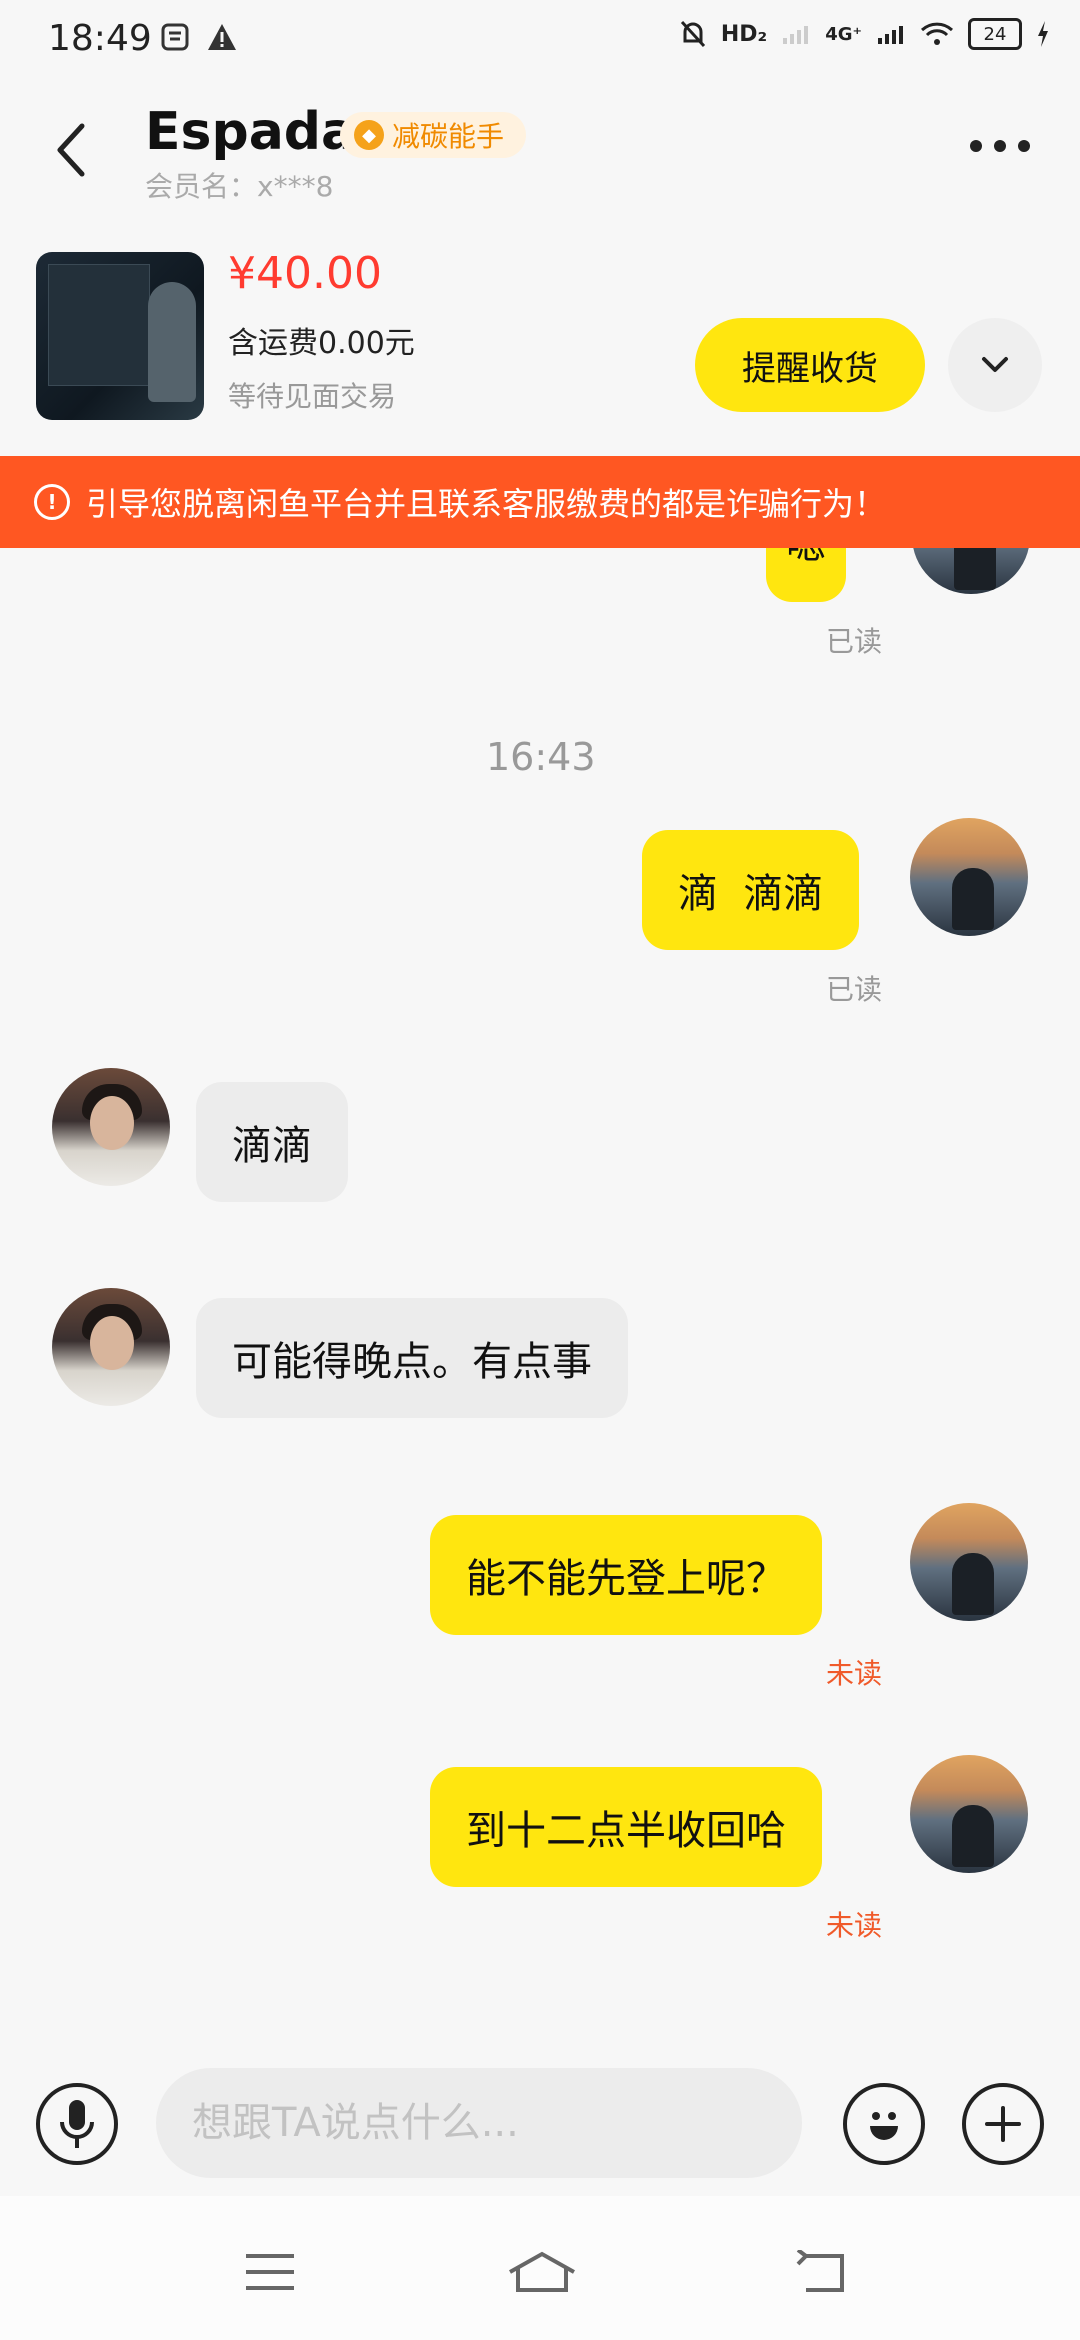  Describe the element at coordinates (542, 2272) in the screenshot. I see `home-icon` at that location.